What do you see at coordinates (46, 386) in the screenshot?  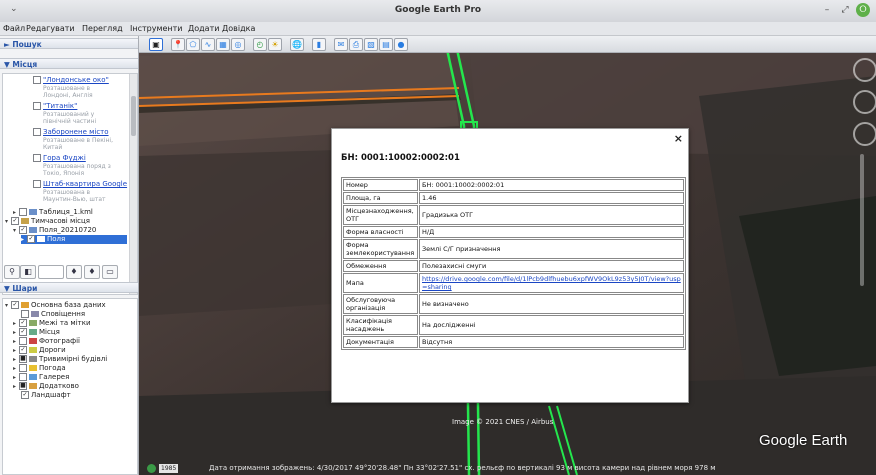 I see `layer-more: ▸ ■ Додатково` at bounding box center [46, 386].